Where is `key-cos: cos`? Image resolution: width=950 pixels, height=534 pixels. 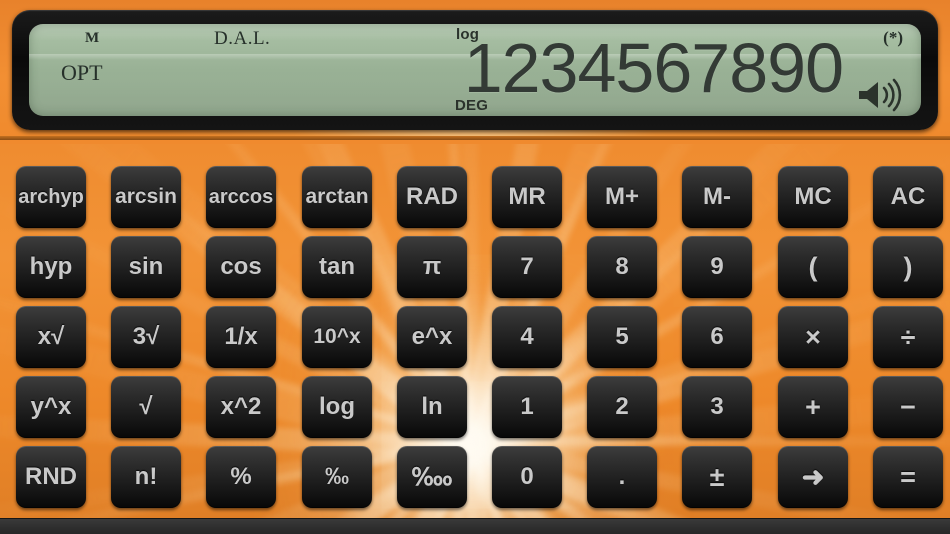
key-cos: cos is located at coordinates (241, 267).